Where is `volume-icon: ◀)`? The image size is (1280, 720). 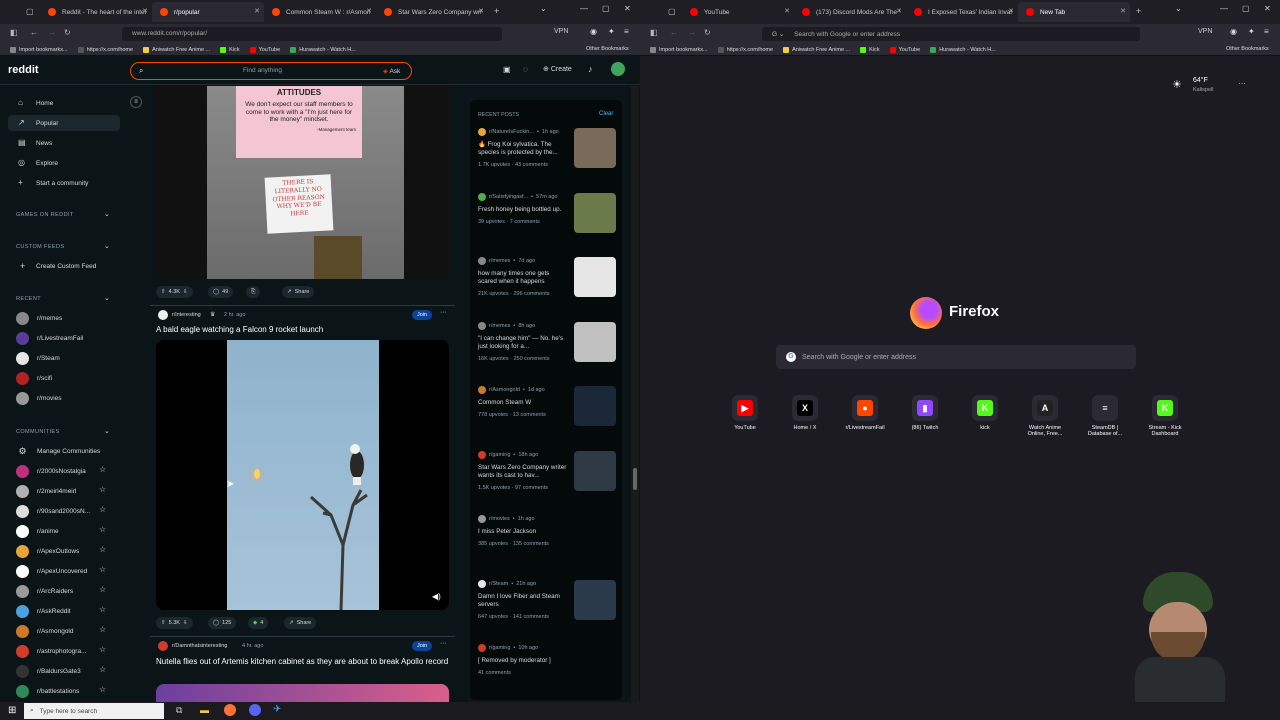
volume-icon: ◀) is located at coordinates (436, 596).